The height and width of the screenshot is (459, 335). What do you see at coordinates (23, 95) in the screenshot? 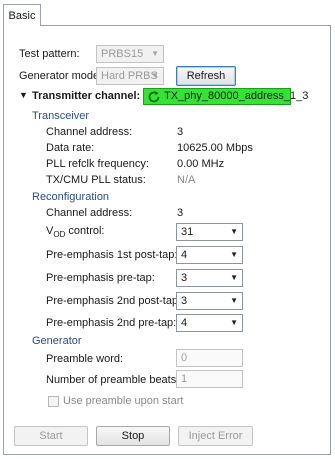
I see `collapse-triangle-icon: ▼` at bounding box center [23, 95].